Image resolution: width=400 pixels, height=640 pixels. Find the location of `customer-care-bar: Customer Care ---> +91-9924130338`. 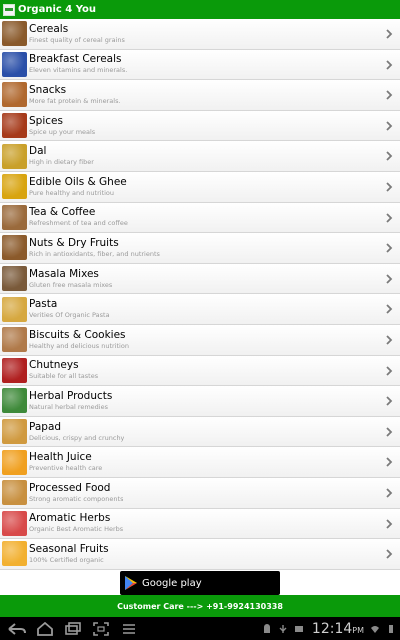

customer-care-bar: Customer Care ---> +91-9924130338 is located at coordinates (200, 606).